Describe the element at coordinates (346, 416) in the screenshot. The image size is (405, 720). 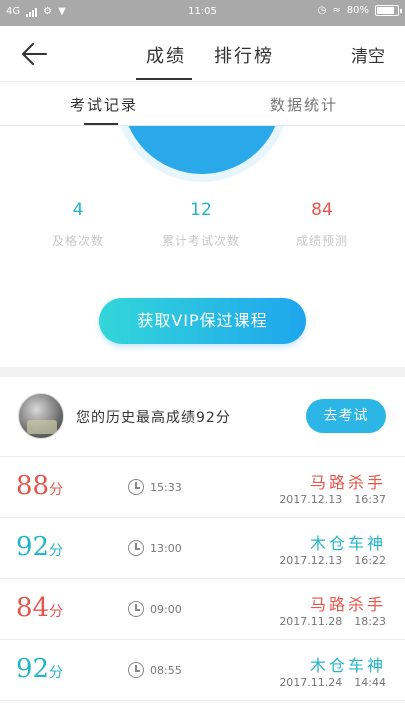
I see `go-exam-button: 去考试` at that location.